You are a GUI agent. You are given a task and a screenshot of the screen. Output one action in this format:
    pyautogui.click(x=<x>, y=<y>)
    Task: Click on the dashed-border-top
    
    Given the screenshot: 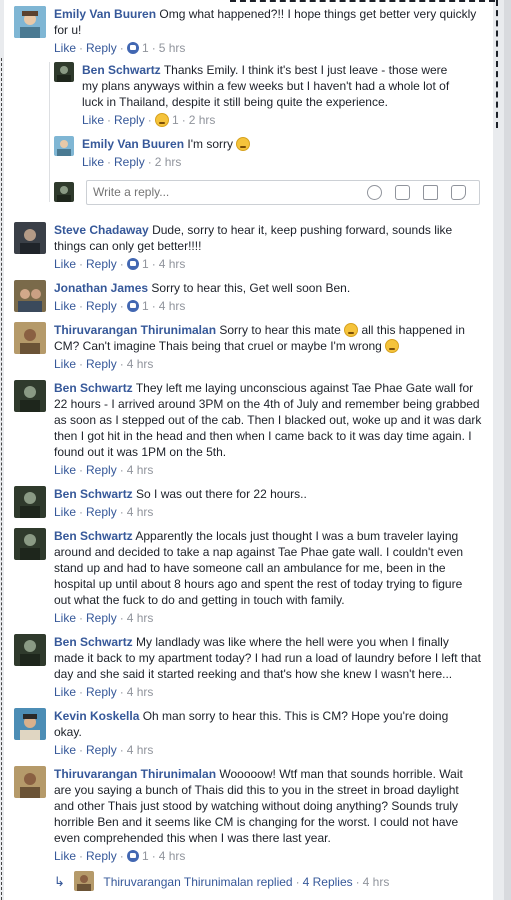 What is the action you would take?
    pyautogui.click(x=362, y=1)
    